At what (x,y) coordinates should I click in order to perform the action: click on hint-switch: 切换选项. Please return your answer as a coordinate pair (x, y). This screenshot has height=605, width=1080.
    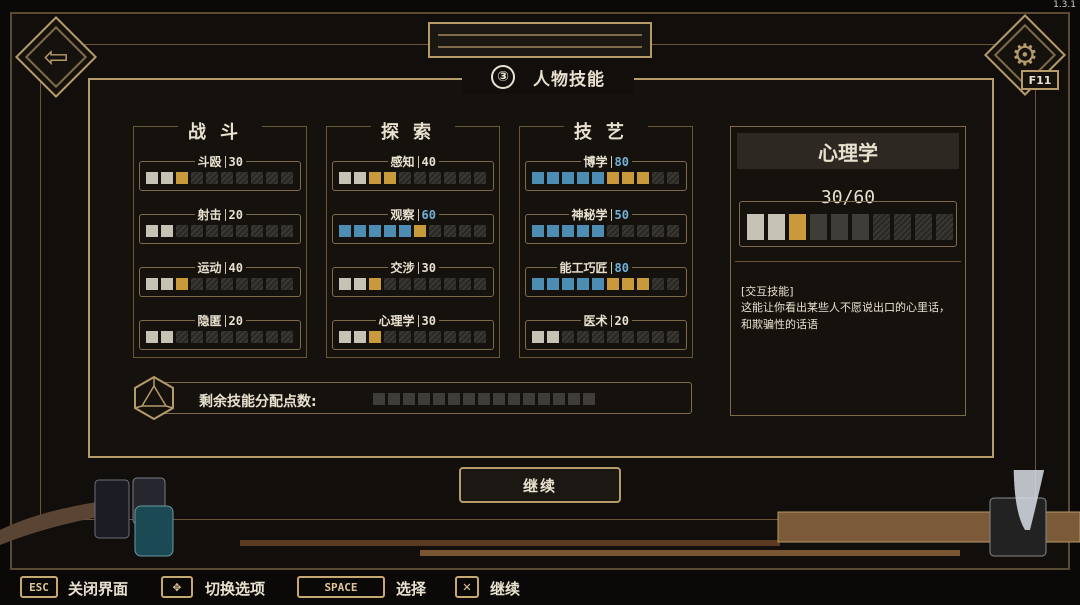
    Looking at the image, I should click on (235, 589).